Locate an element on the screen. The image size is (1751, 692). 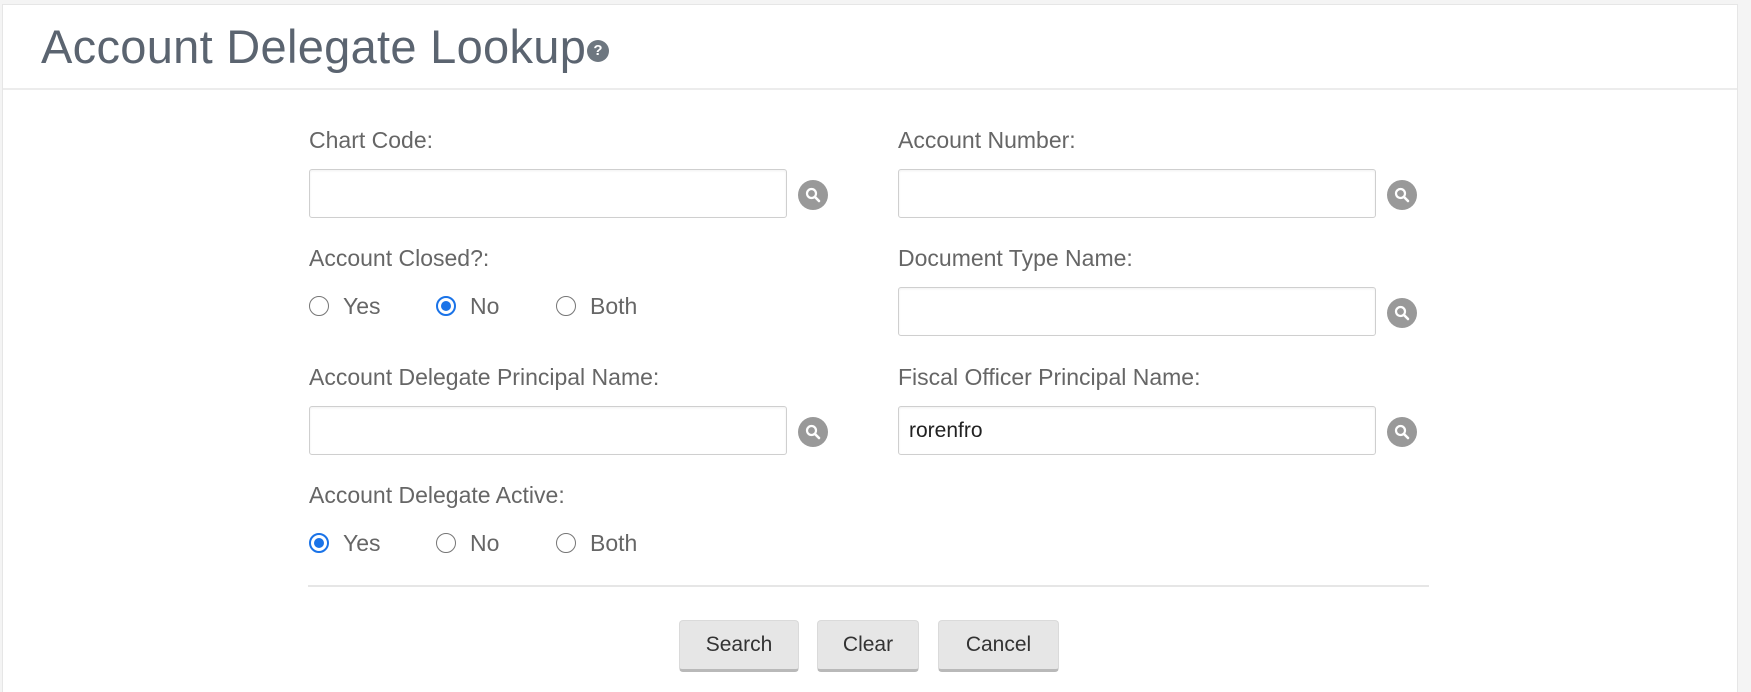
document-type-lookup-search-icon is located at coordinates (1402, 313).